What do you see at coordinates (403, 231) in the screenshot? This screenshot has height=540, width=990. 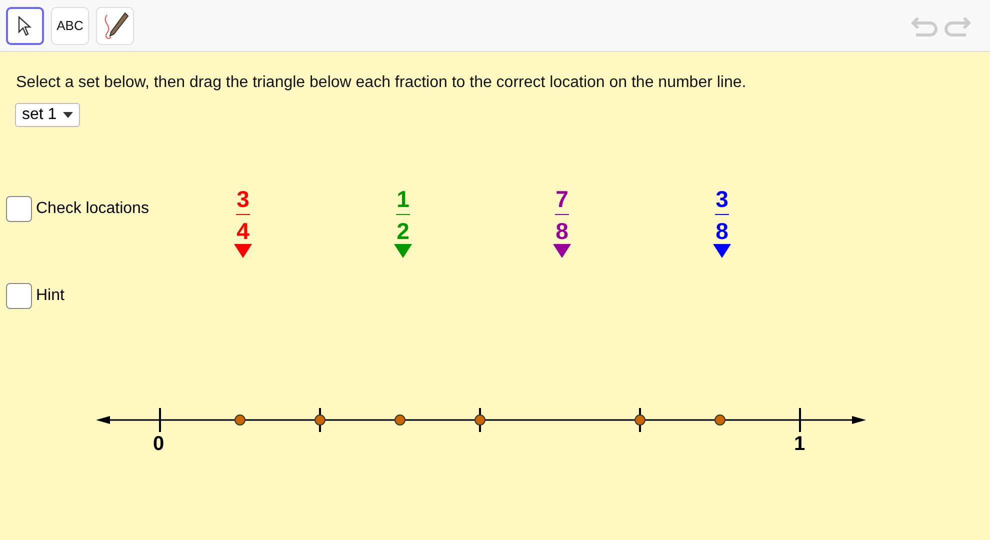 I see `fraction-denominator: 2` at bounding box center [403, 231].